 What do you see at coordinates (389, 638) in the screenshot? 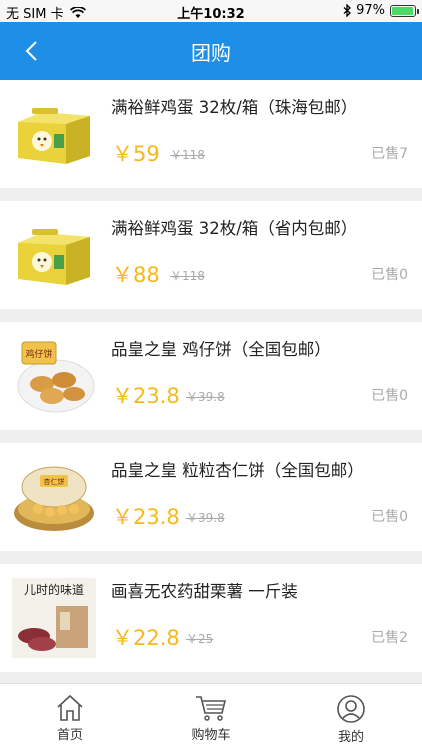
I see `product-sold-count: 已售2` at bounding box center [389, 638].